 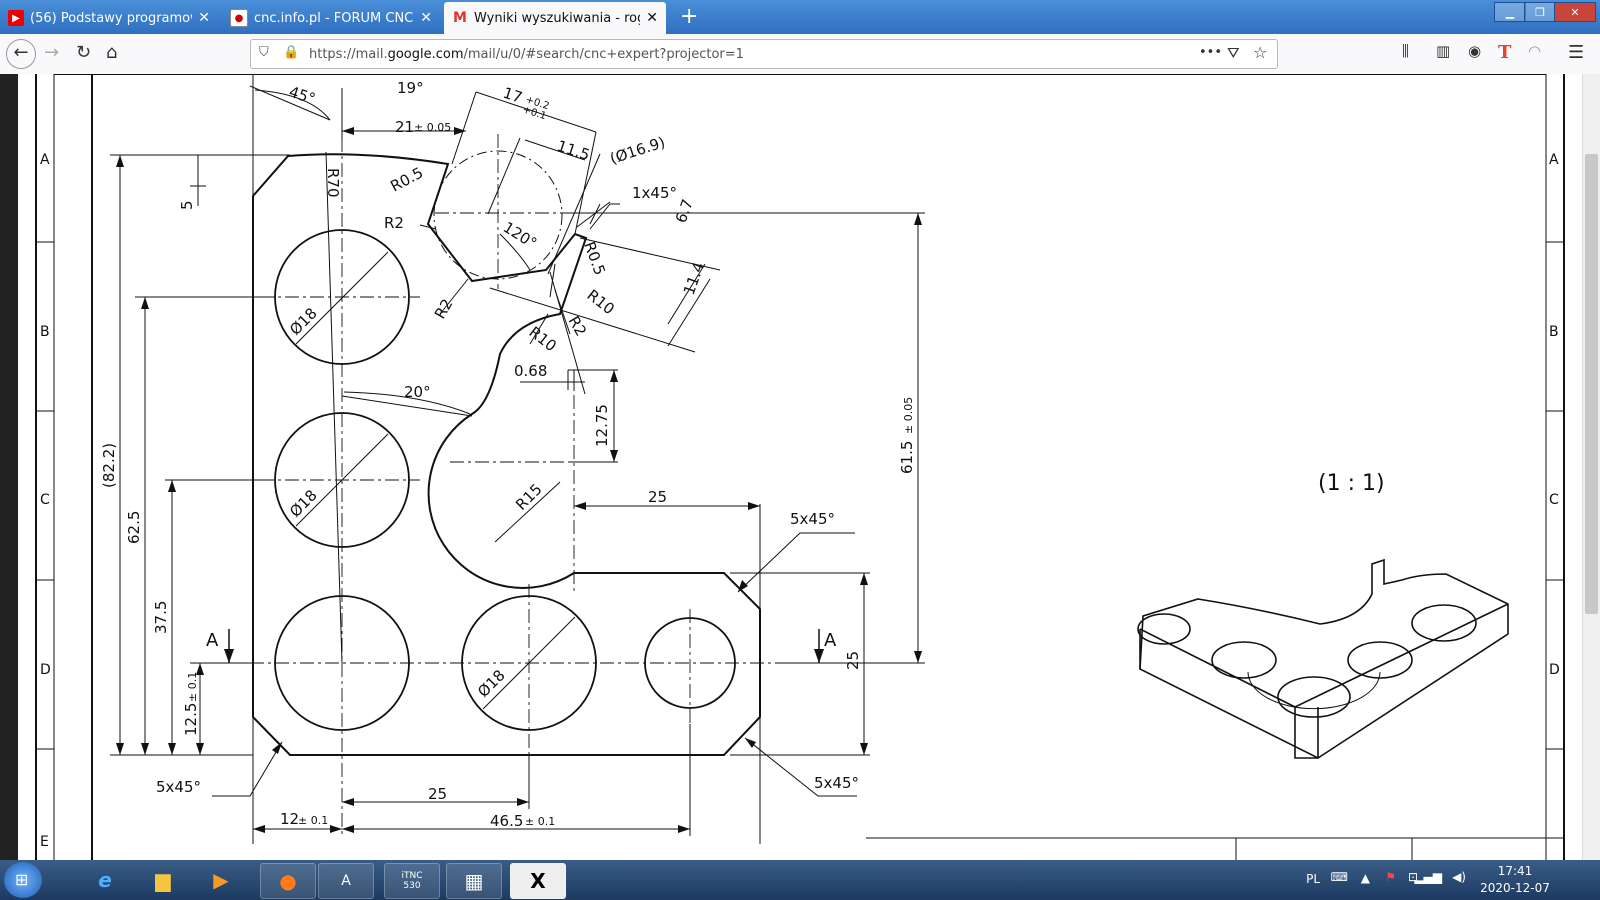 What do you see at coordinates (105, 880) in the screenshot?
I see `ie-icon: e` at bounding box center [105, 880].